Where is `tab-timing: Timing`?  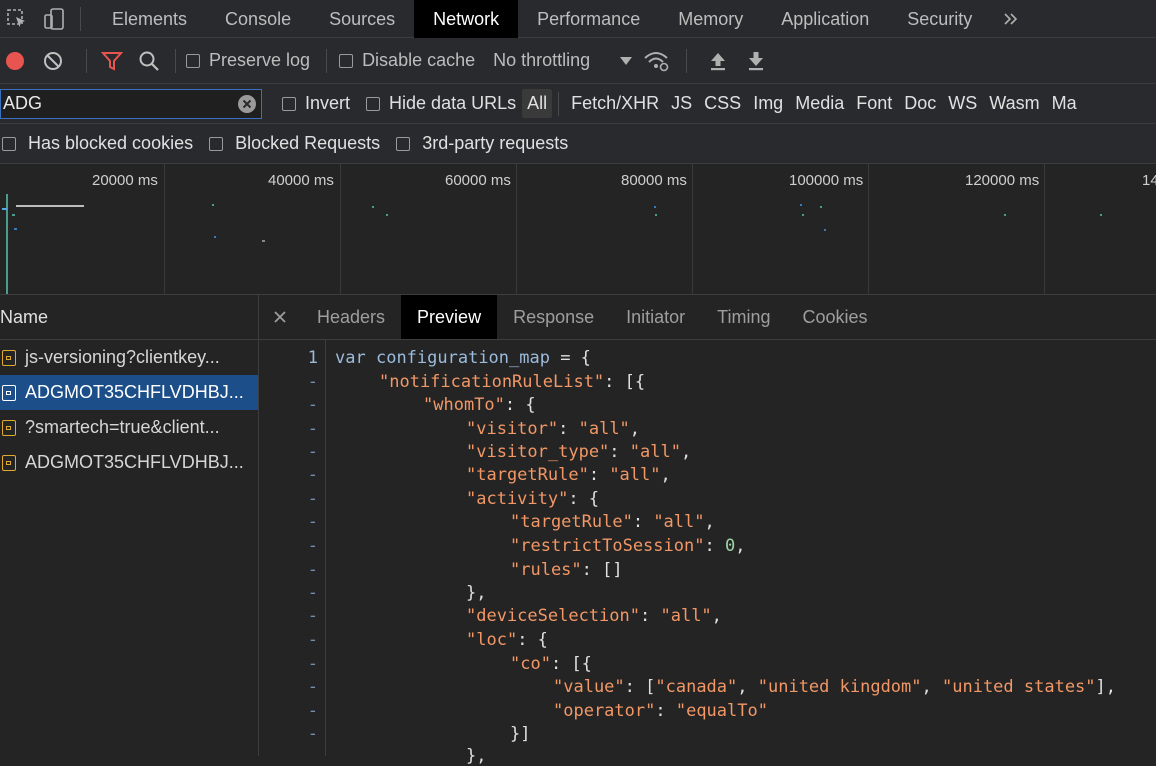 tab-timing: Timing is located at coordinates (743, 317).